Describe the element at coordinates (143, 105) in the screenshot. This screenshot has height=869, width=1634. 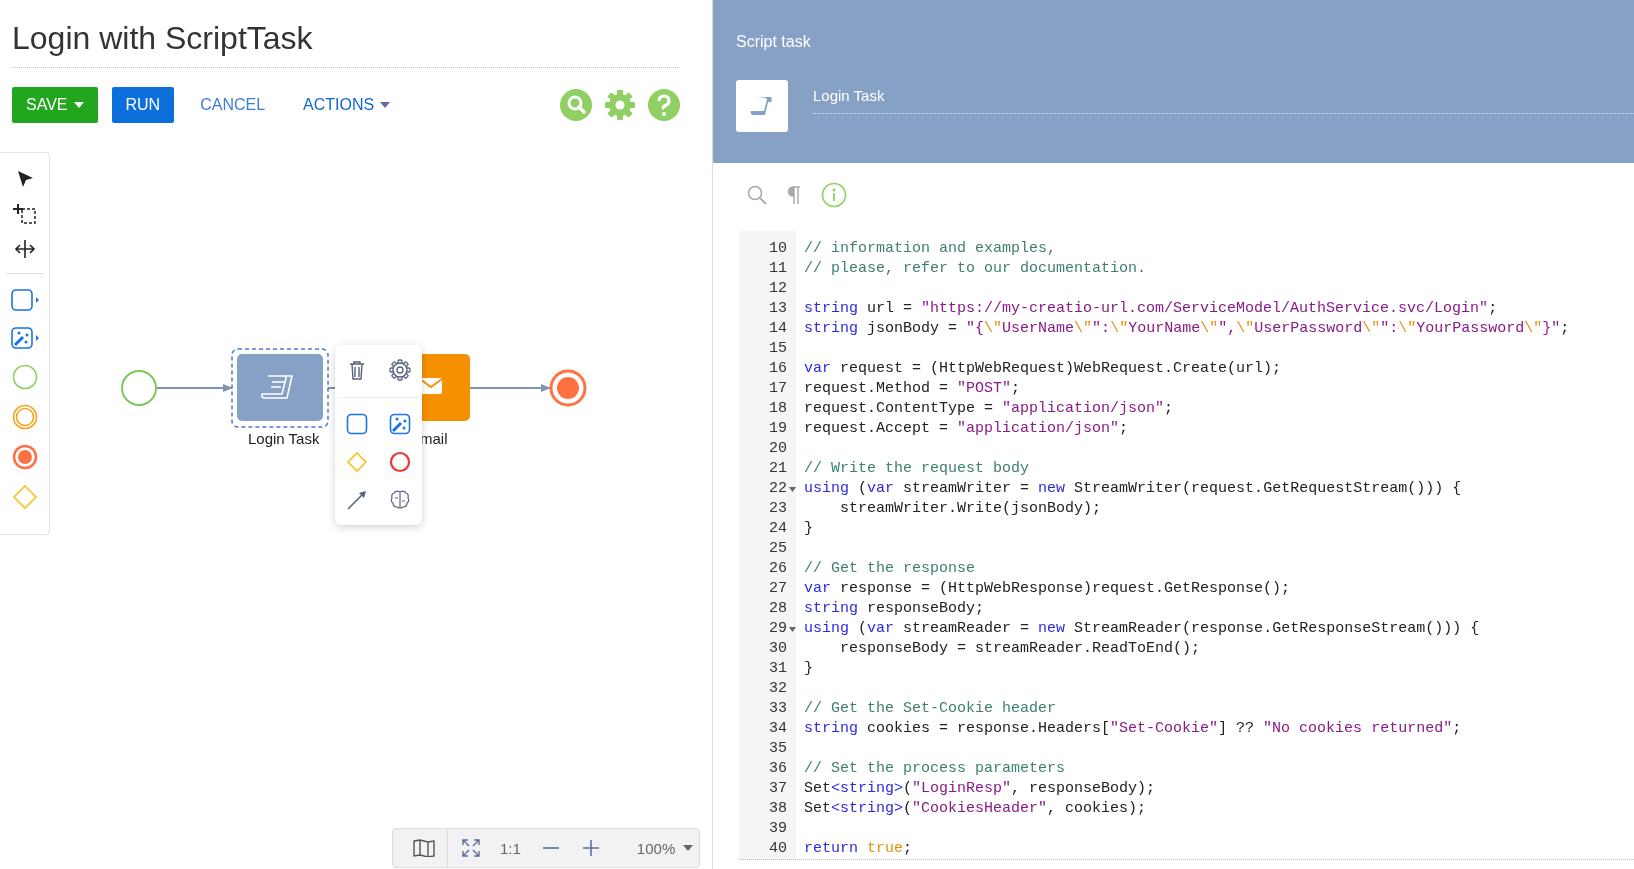
I see `run-button: RUN` at that location.